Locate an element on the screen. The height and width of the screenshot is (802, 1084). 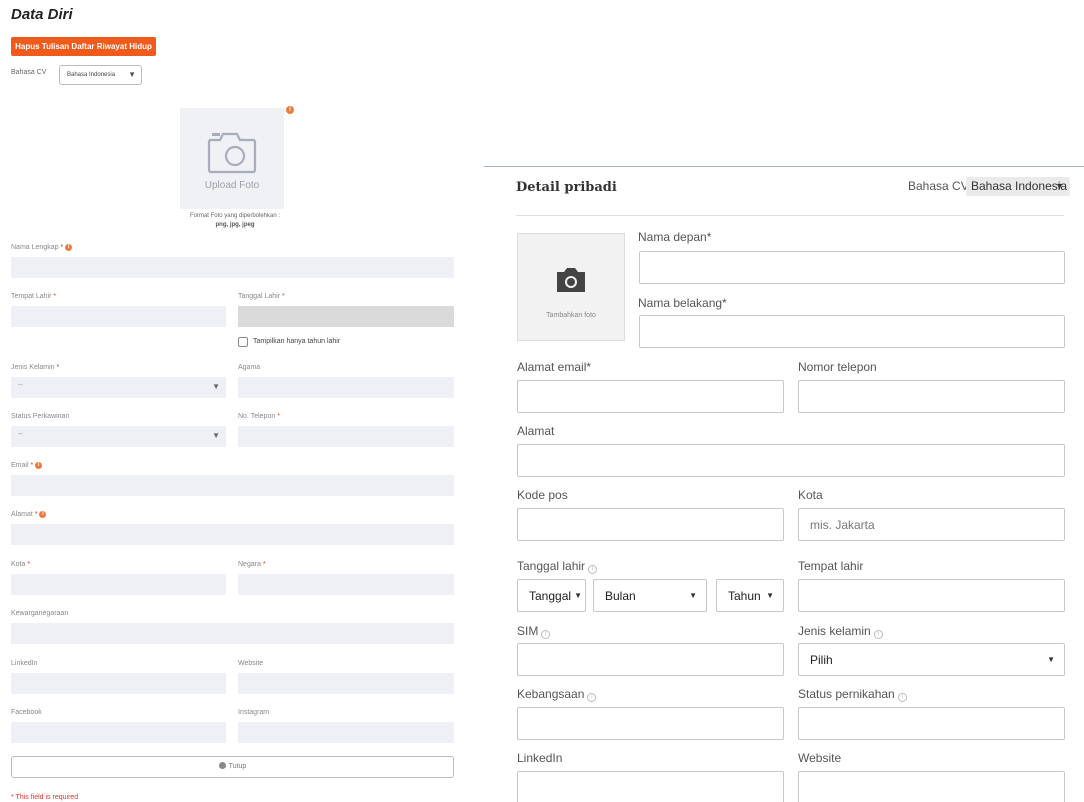
page-title: Data Diri is located at coordinates (42, 14).